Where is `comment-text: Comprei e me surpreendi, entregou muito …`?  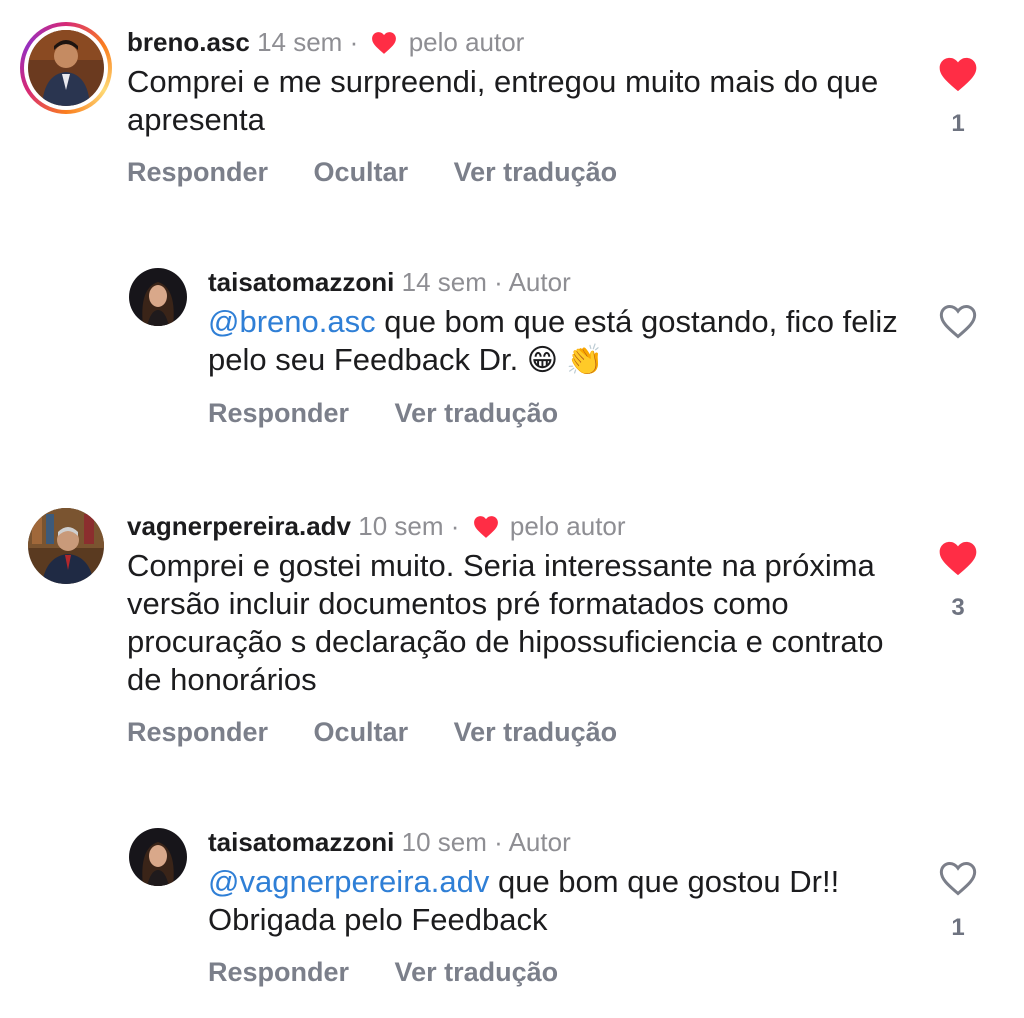
comment-text: Comprei e me surpreendi, entregou muito … is located at coordinates (503, 100).